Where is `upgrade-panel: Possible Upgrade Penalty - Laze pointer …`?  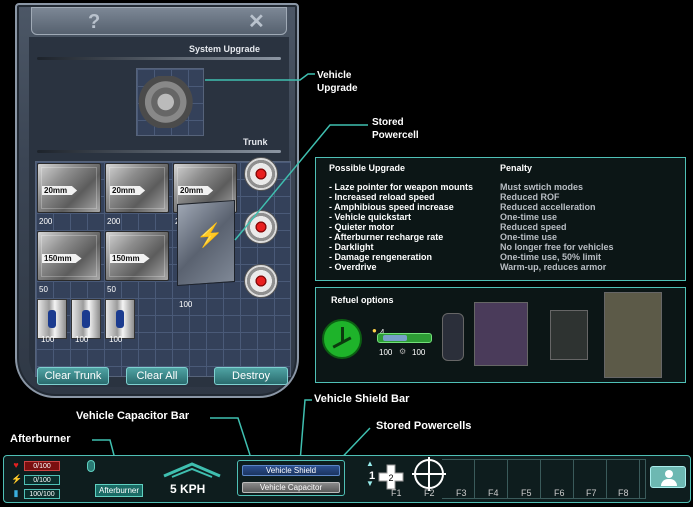
upgrade-panel: Possible Upgrade Penalty - Laze pointer … is located at coordinates (500, 219).